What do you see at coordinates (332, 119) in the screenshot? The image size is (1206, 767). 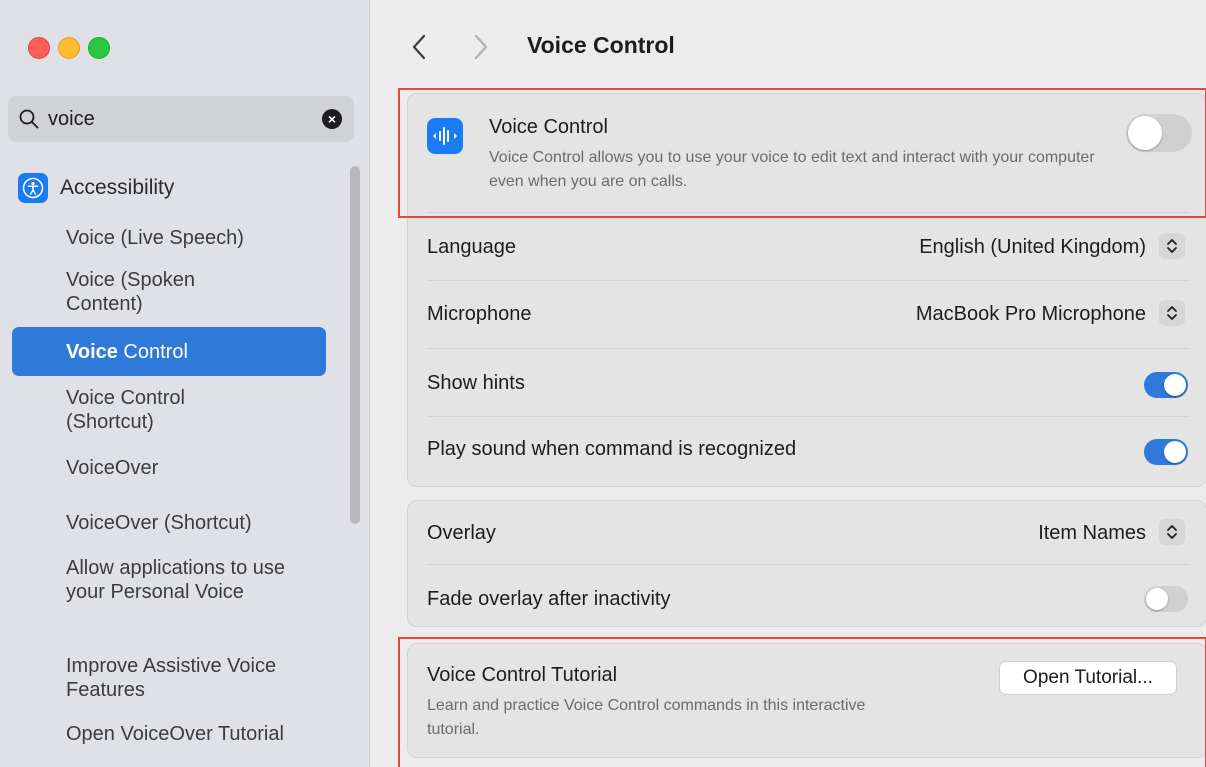 I see `clear-search-icon: ×` at bounding box center [332, 119].